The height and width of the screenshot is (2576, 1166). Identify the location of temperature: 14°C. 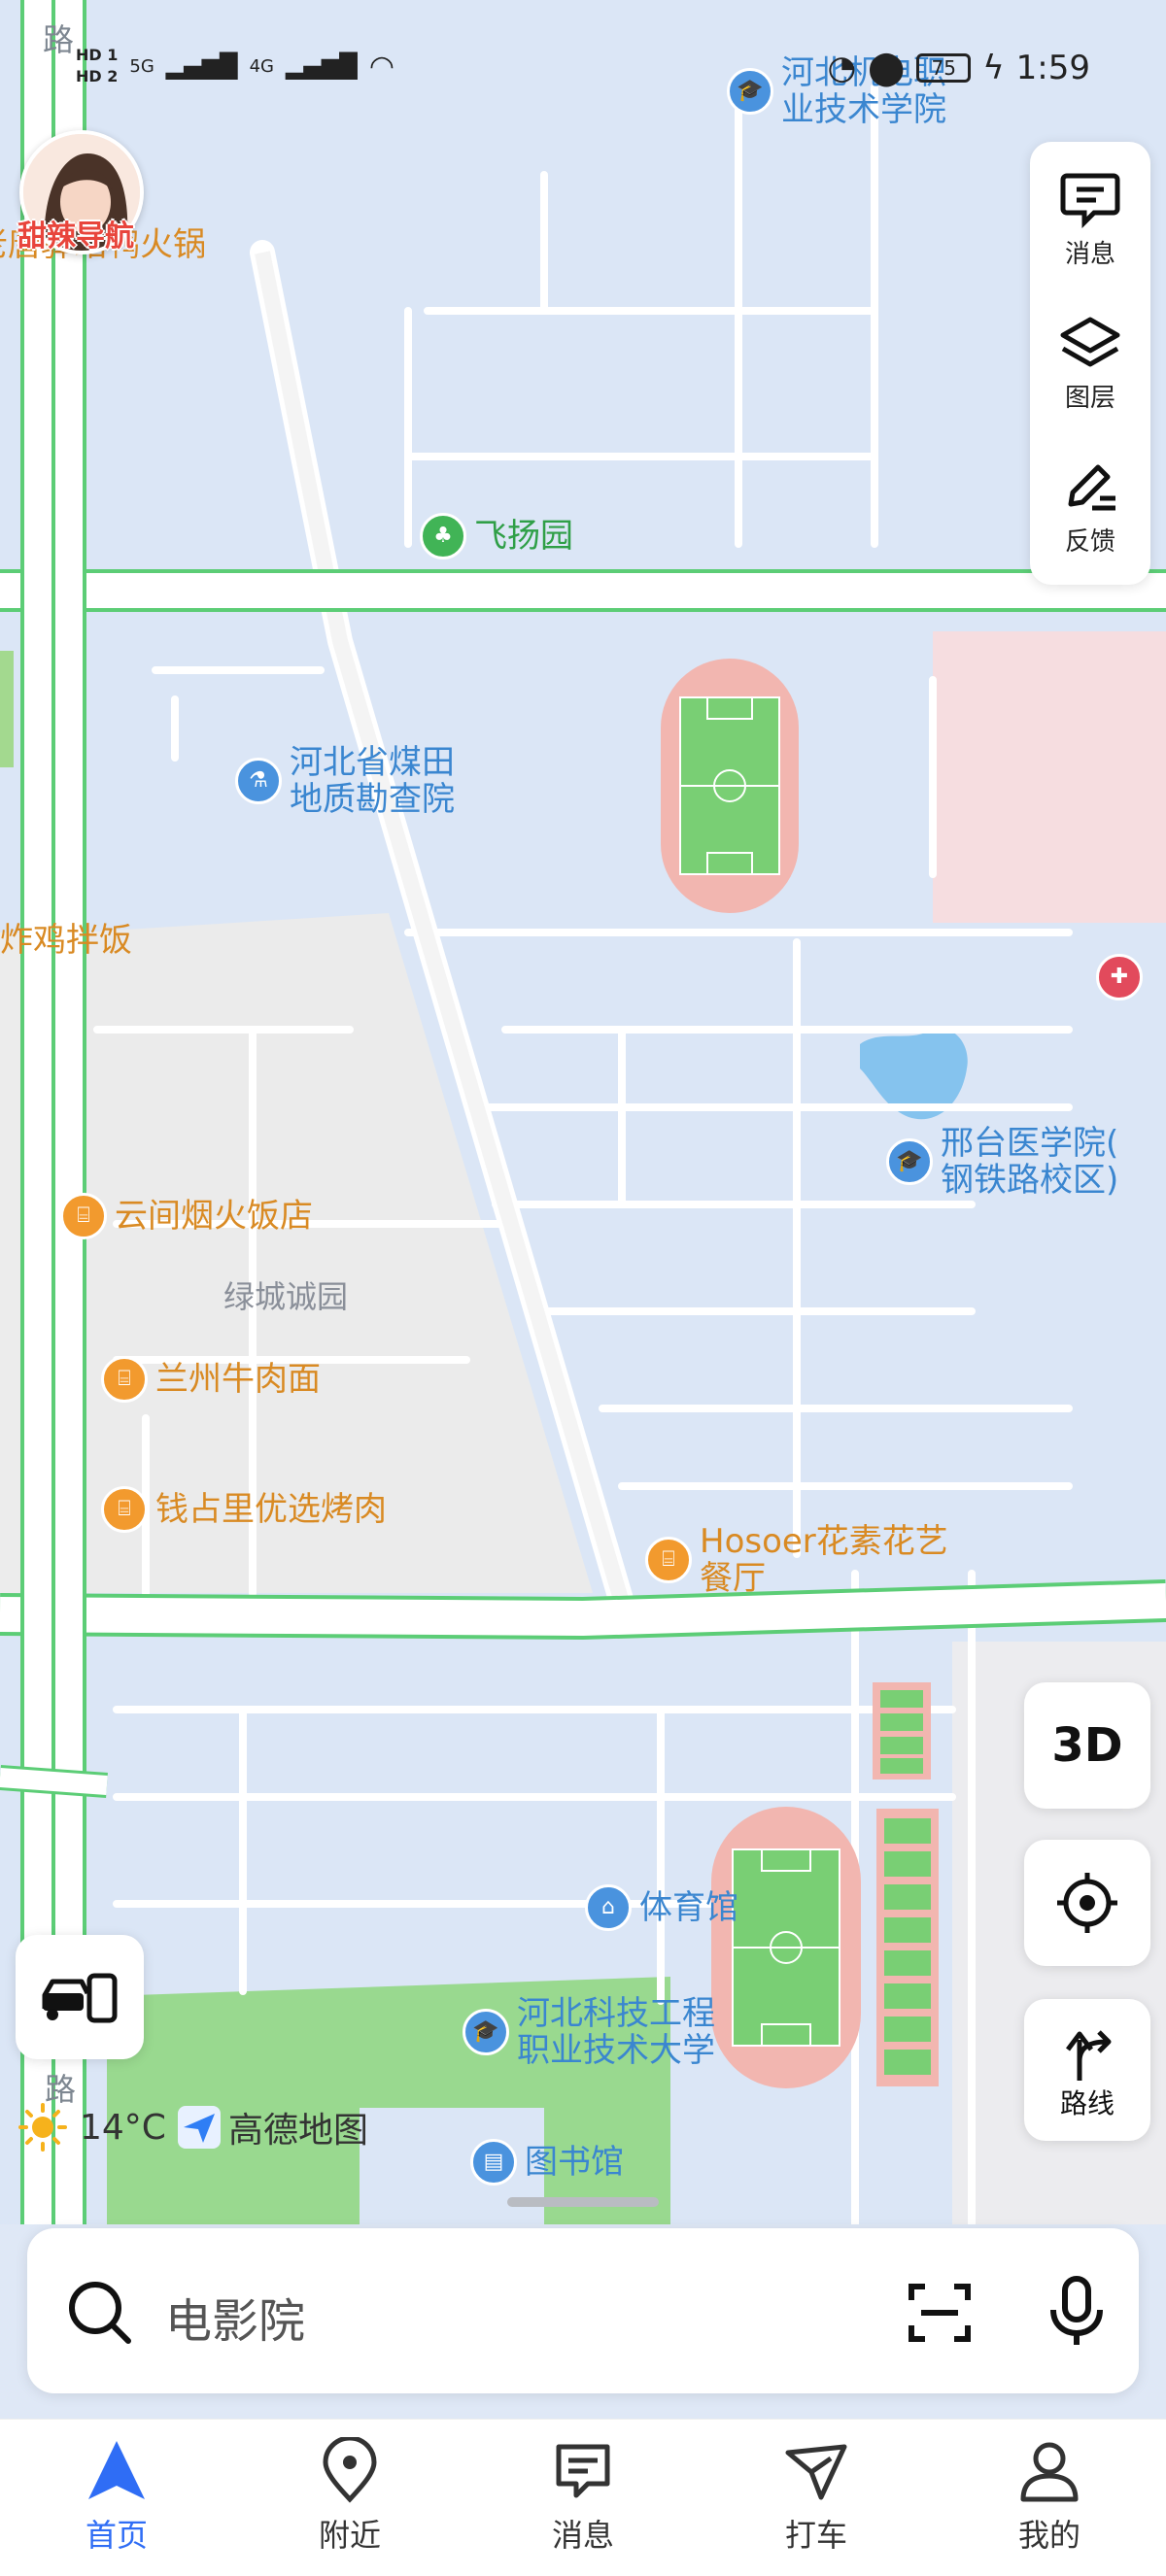
(123, 2127).